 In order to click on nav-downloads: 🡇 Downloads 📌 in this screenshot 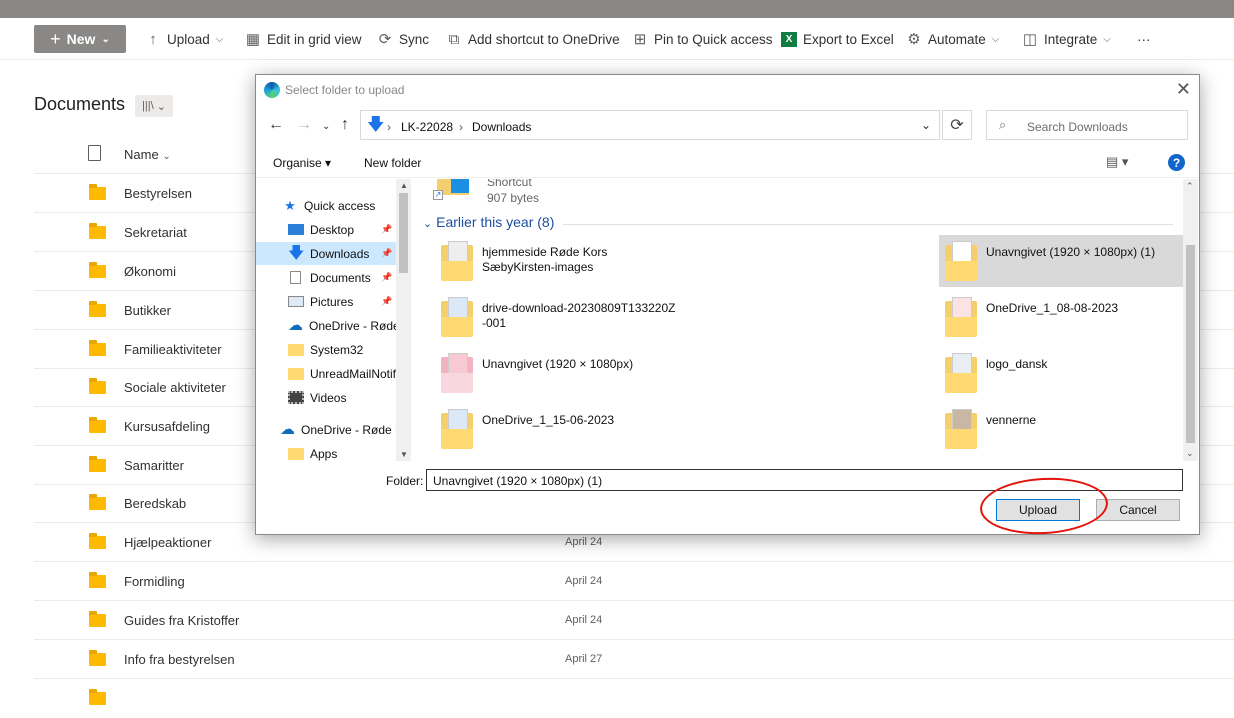, I will do `click(326, 253)`.